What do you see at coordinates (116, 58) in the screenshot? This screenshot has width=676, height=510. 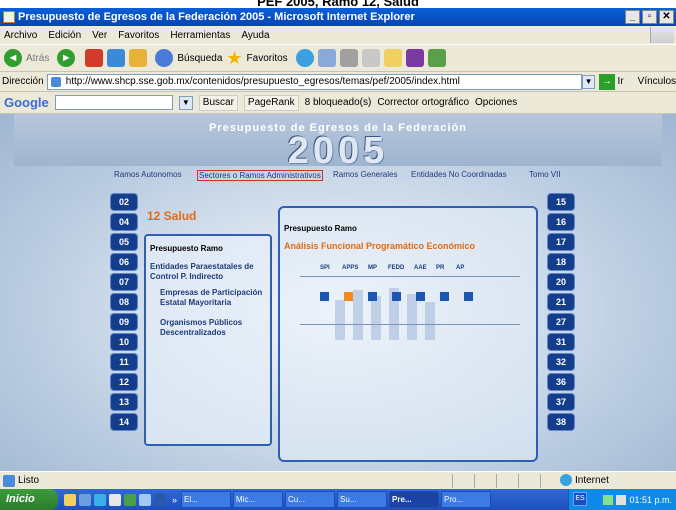 I see `refresh-icon` at bounding box center [116, 58].